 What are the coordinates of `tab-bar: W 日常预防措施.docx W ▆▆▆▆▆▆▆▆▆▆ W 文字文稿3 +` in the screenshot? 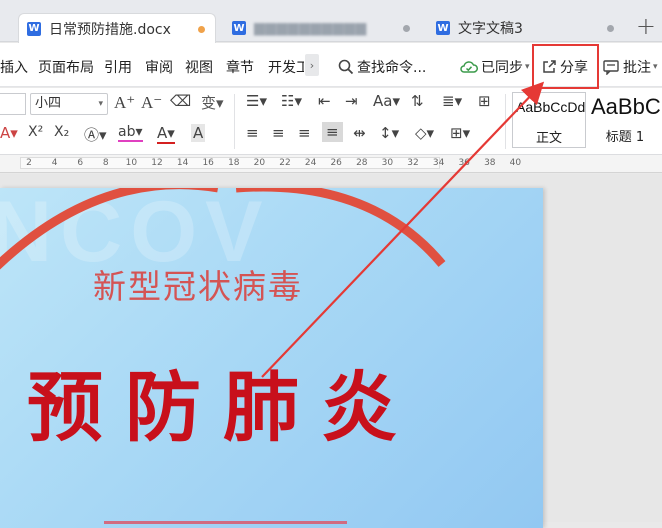 It's located at (331, 21).